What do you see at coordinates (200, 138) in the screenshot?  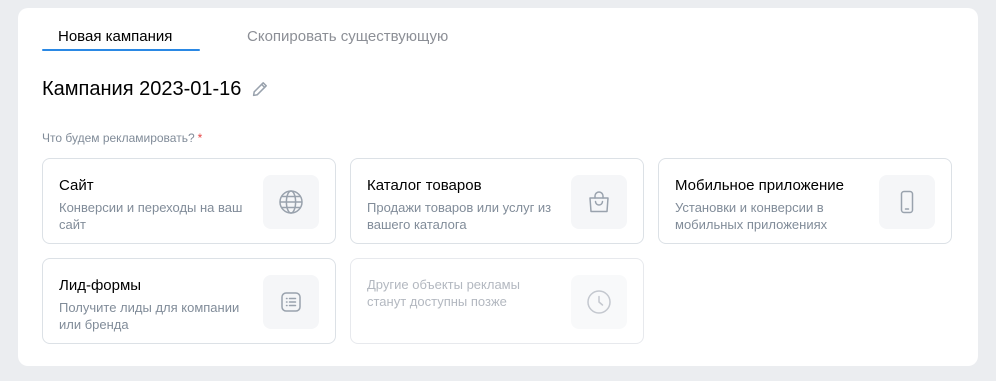 I see `required-mark: *` at bounding box center [200, 138].